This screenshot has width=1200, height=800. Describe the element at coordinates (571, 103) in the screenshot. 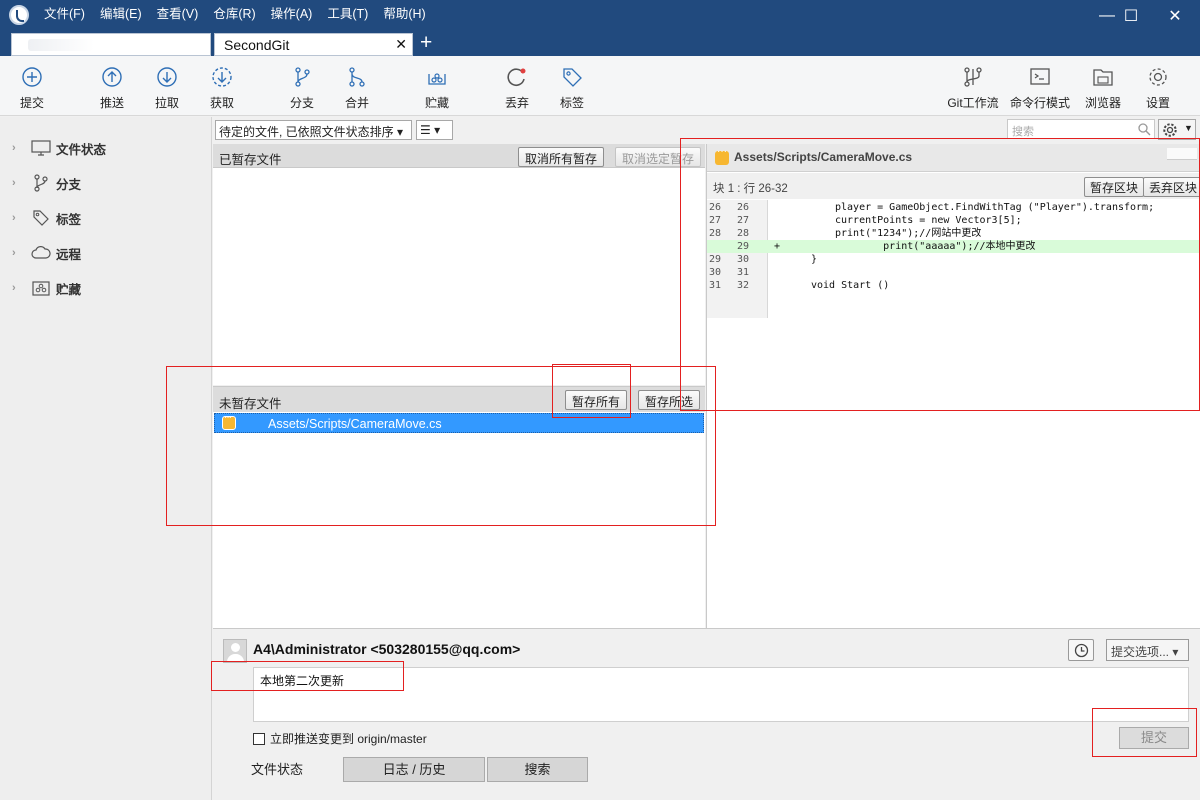

I see `toolbar-label: 标签` at that location.